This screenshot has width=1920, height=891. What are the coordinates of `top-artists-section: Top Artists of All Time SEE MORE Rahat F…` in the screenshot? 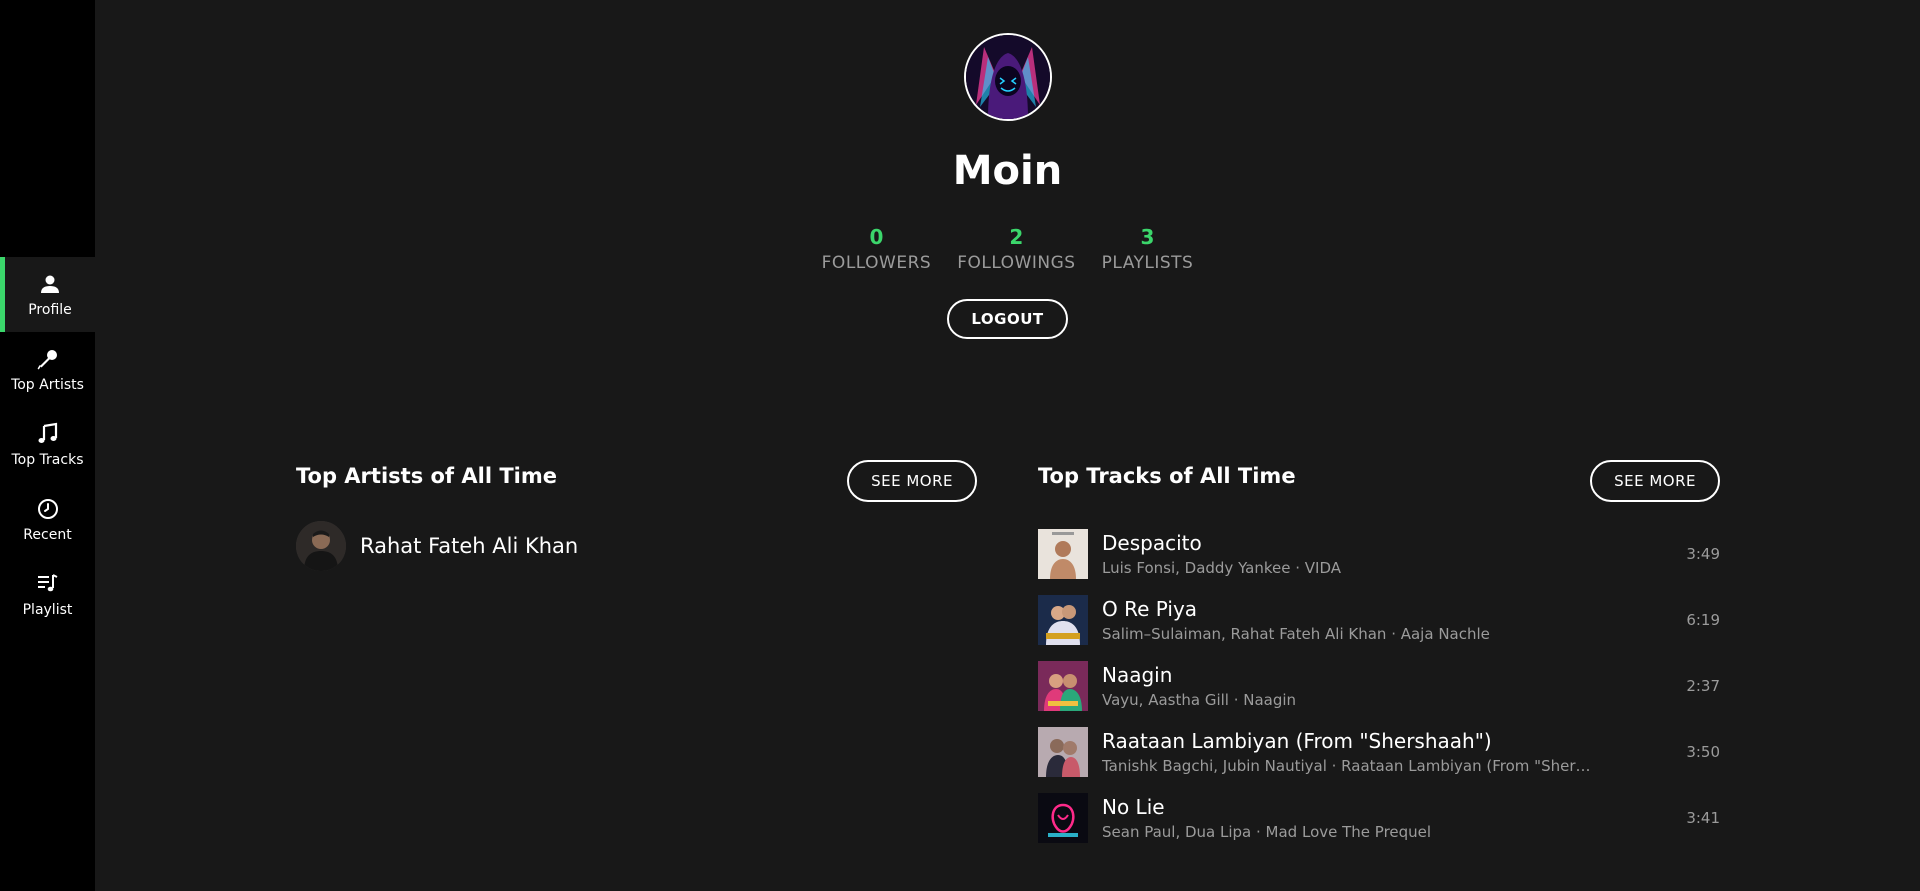 It's located at (636, 515).